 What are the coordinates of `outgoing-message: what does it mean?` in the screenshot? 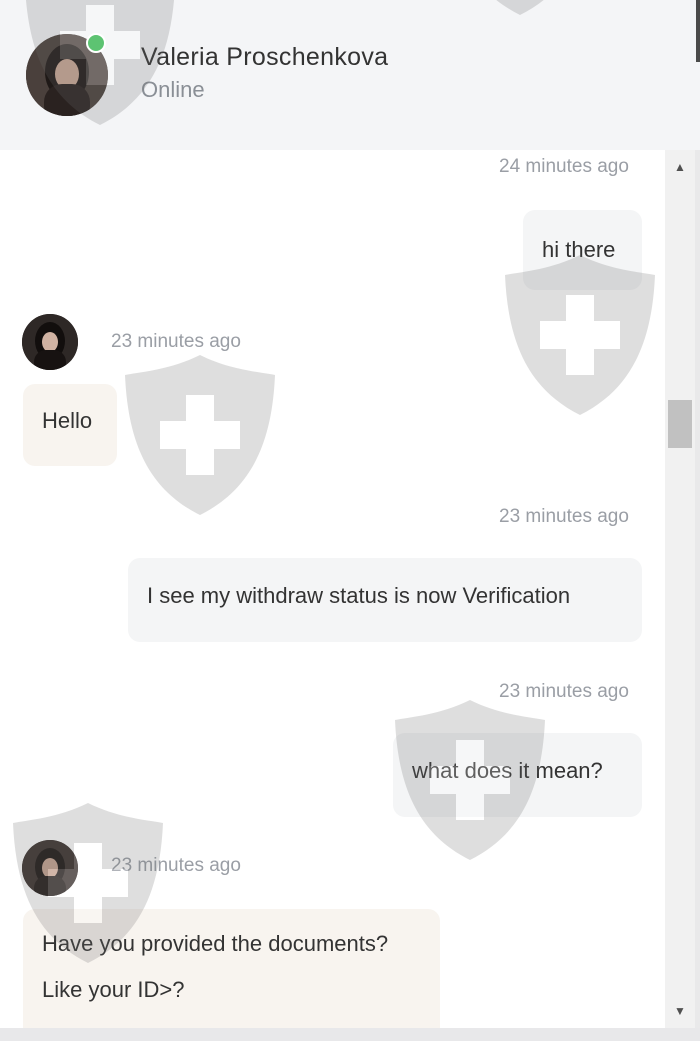 It's located at (517, 775).